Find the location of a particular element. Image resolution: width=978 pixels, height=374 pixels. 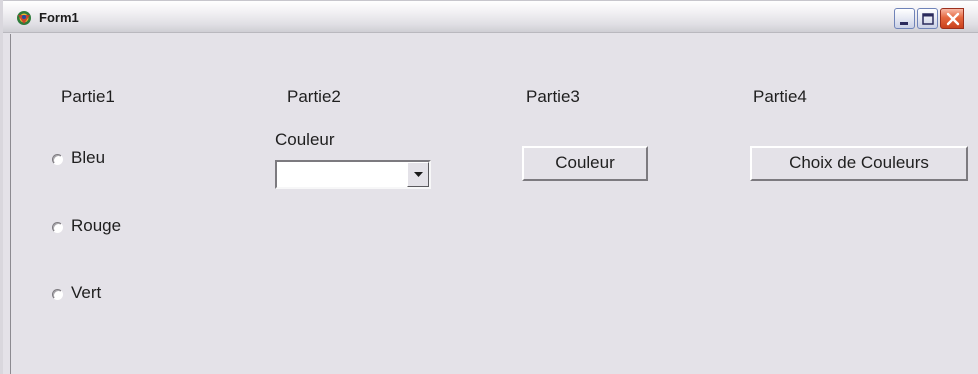

dropdown-button is located at coordinates (418, 174).